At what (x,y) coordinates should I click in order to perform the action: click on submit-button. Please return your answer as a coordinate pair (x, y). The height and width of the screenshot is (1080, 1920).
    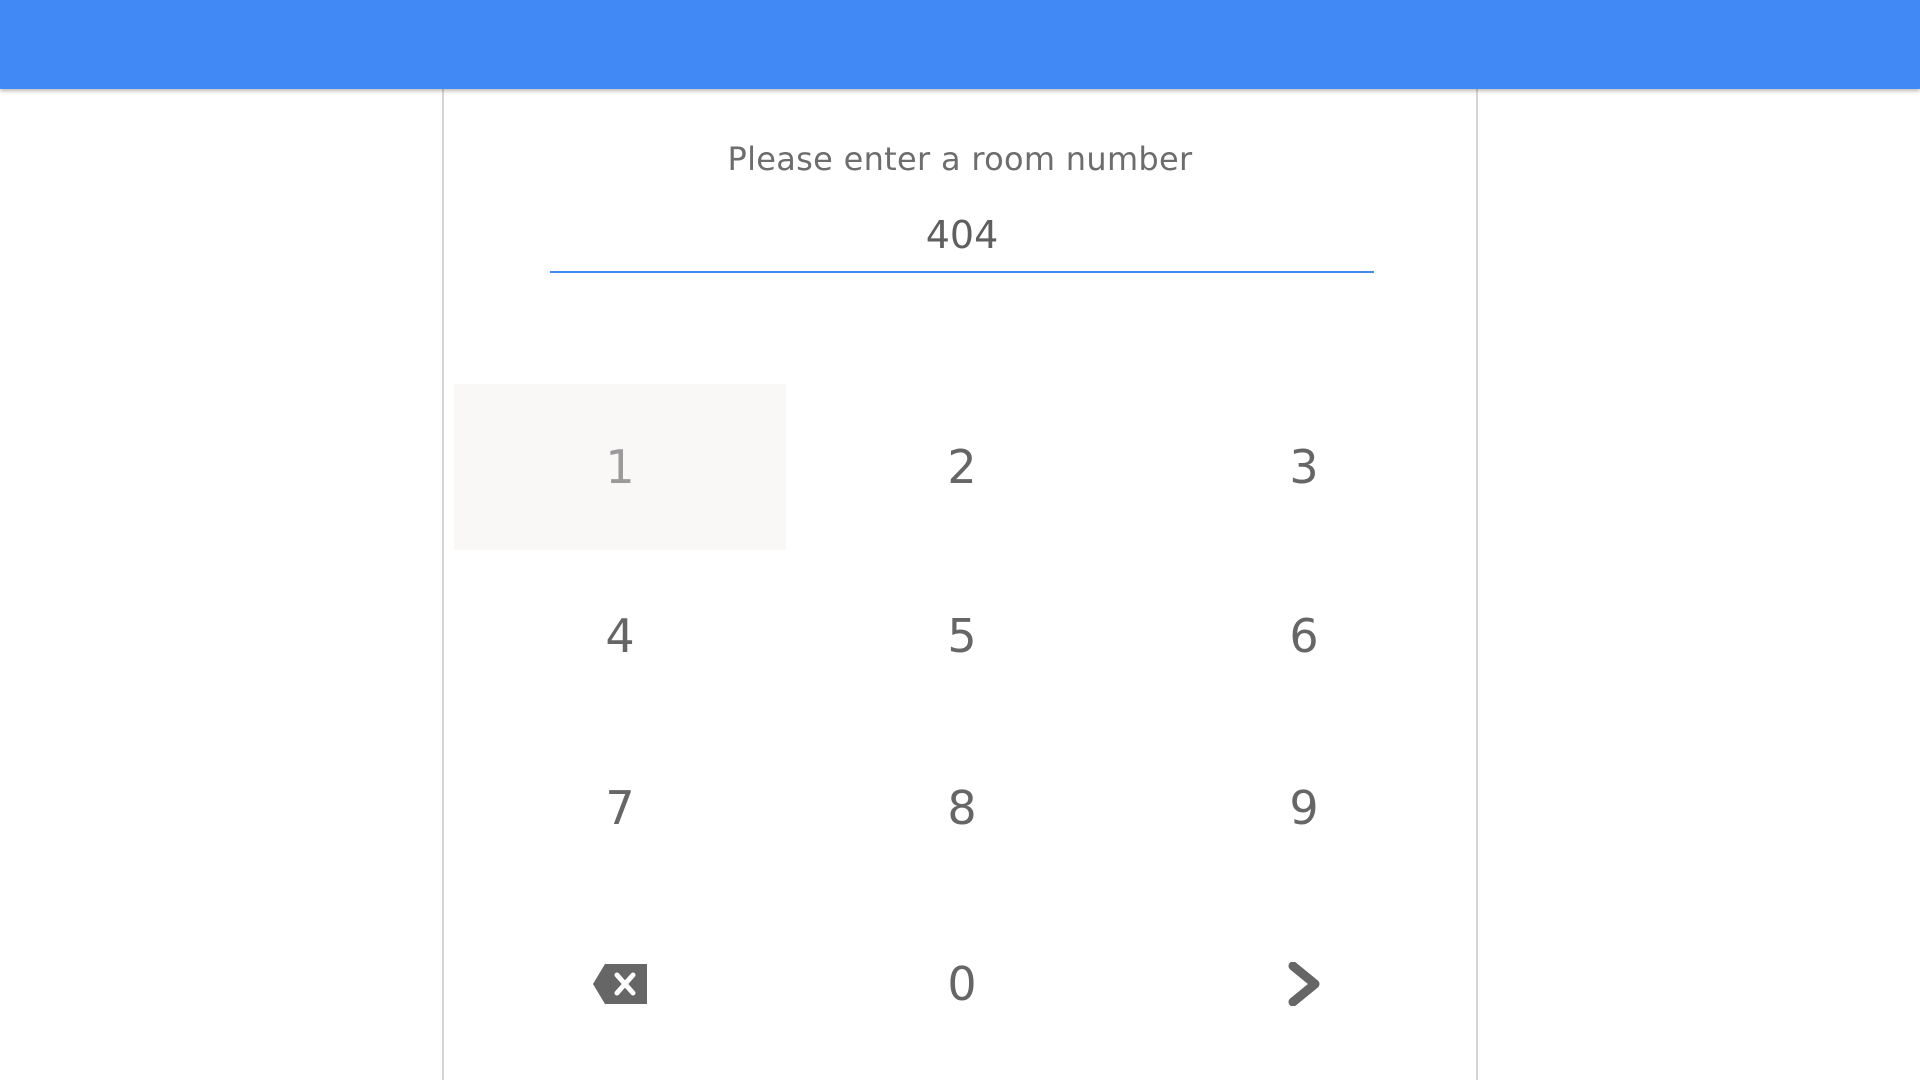
    Looking at the image, I should click on (1304, 984).